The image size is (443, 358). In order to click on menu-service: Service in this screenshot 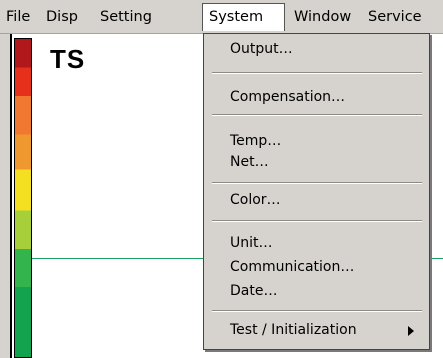, I will do `click(395, 17)`.